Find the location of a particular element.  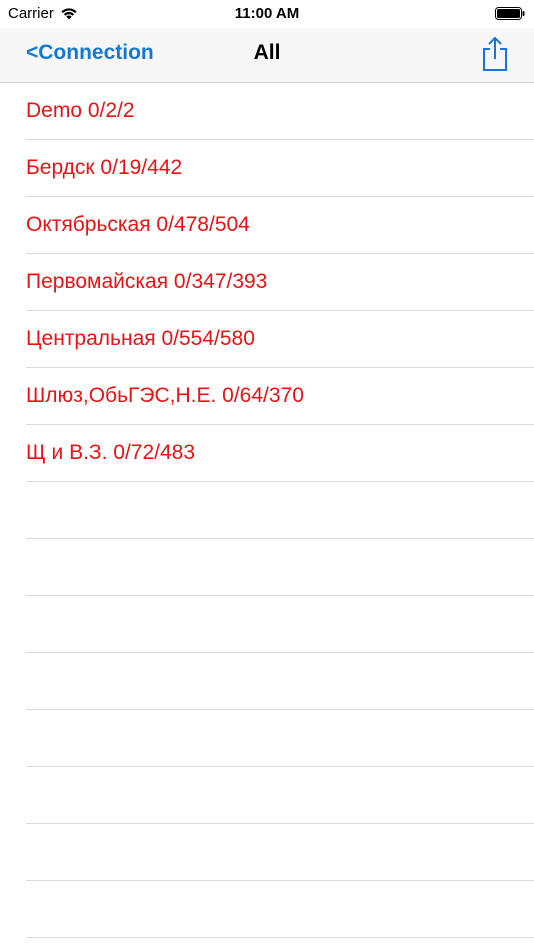

battery-icon is located at coordinates (510, 13).